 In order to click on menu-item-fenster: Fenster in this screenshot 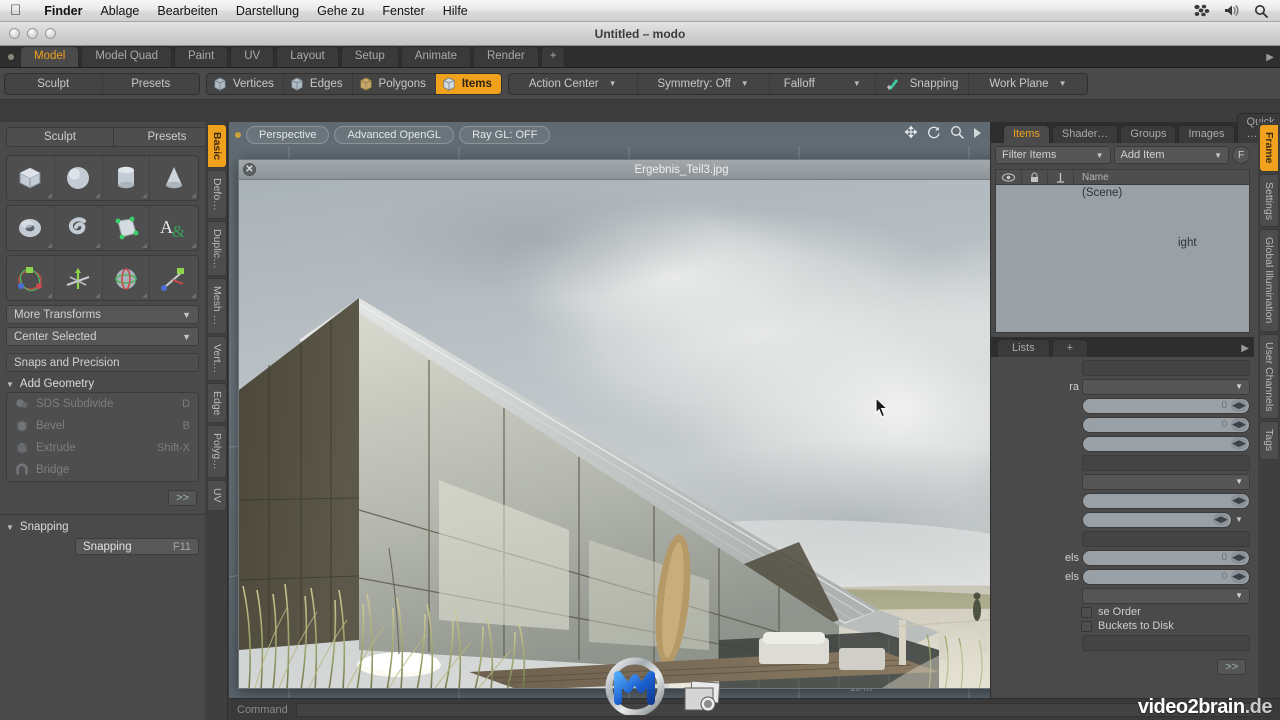, I will do `click(403, 11)`.